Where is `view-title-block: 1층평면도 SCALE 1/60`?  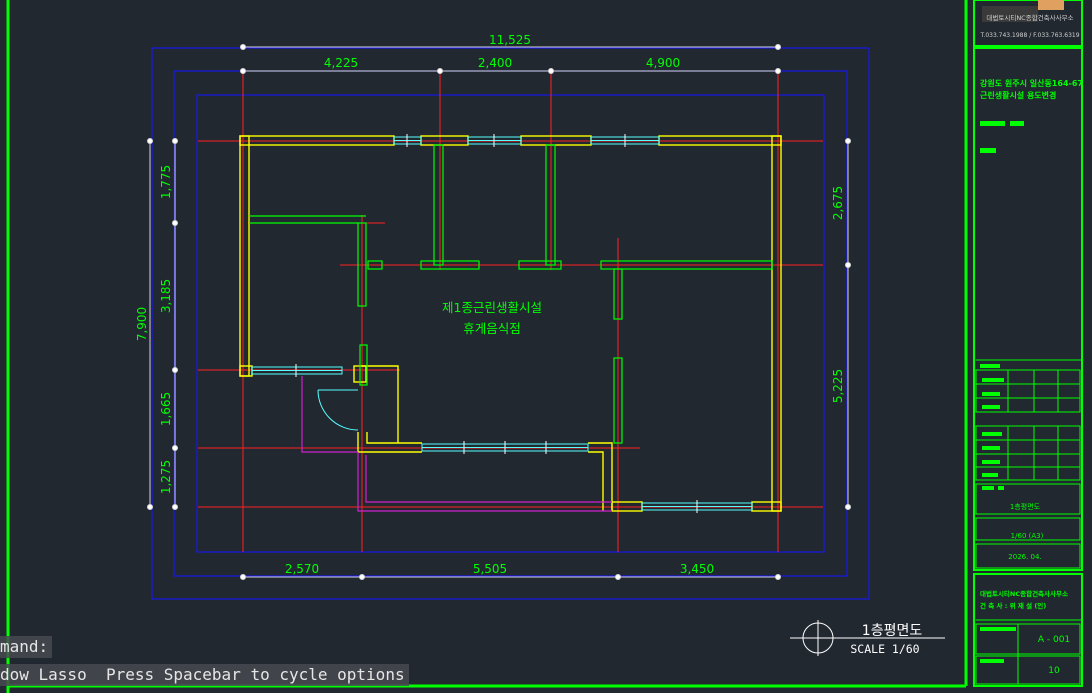 view-title-block: 1층평면도 SCALE 1/60 is located at coordinates (867, 638).